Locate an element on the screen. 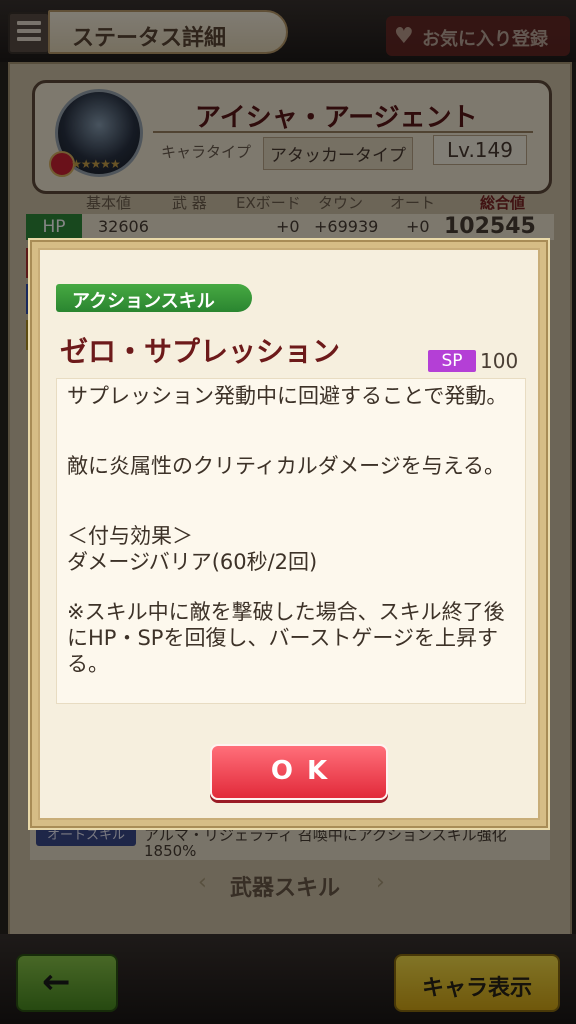 Image resolution: width=576 pixels, height=1024 pixels. ok-label: OK is located at coordinates (306, 771).